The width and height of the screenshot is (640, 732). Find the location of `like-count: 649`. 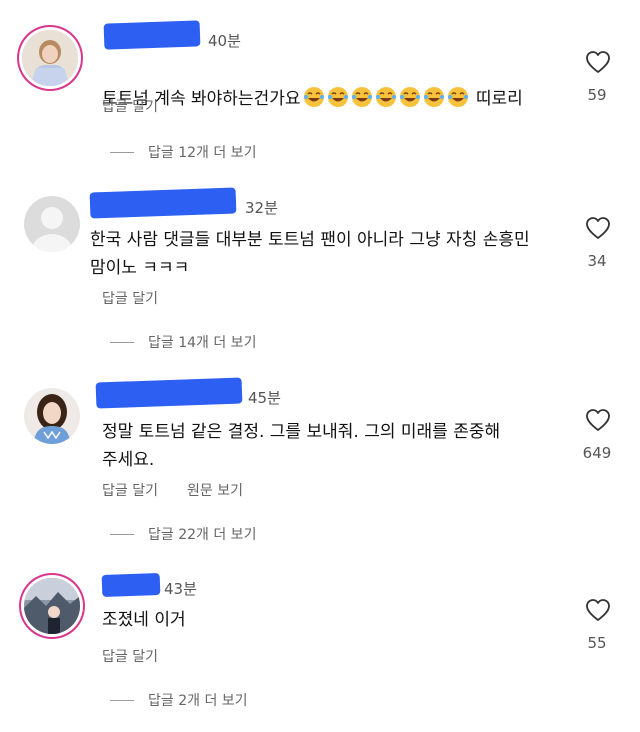

like-count: 649 is located at coordinates (597, 453).